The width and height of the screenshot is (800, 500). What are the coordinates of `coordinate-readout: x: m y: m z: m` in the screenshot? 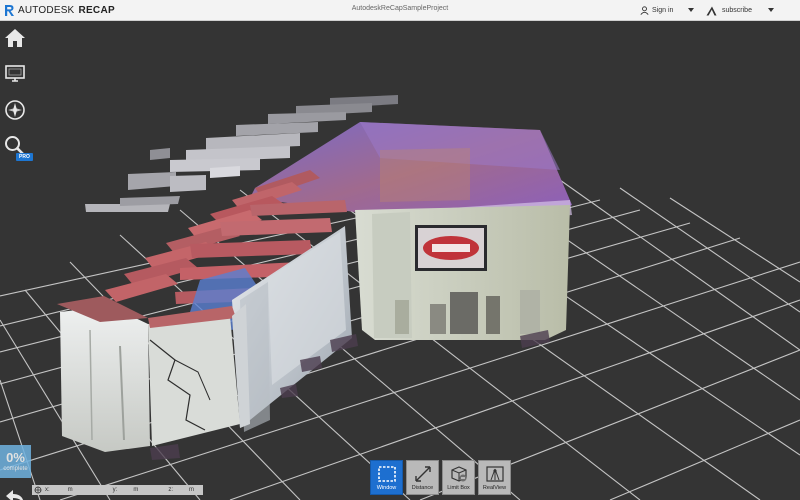 It's located at (117, 490).